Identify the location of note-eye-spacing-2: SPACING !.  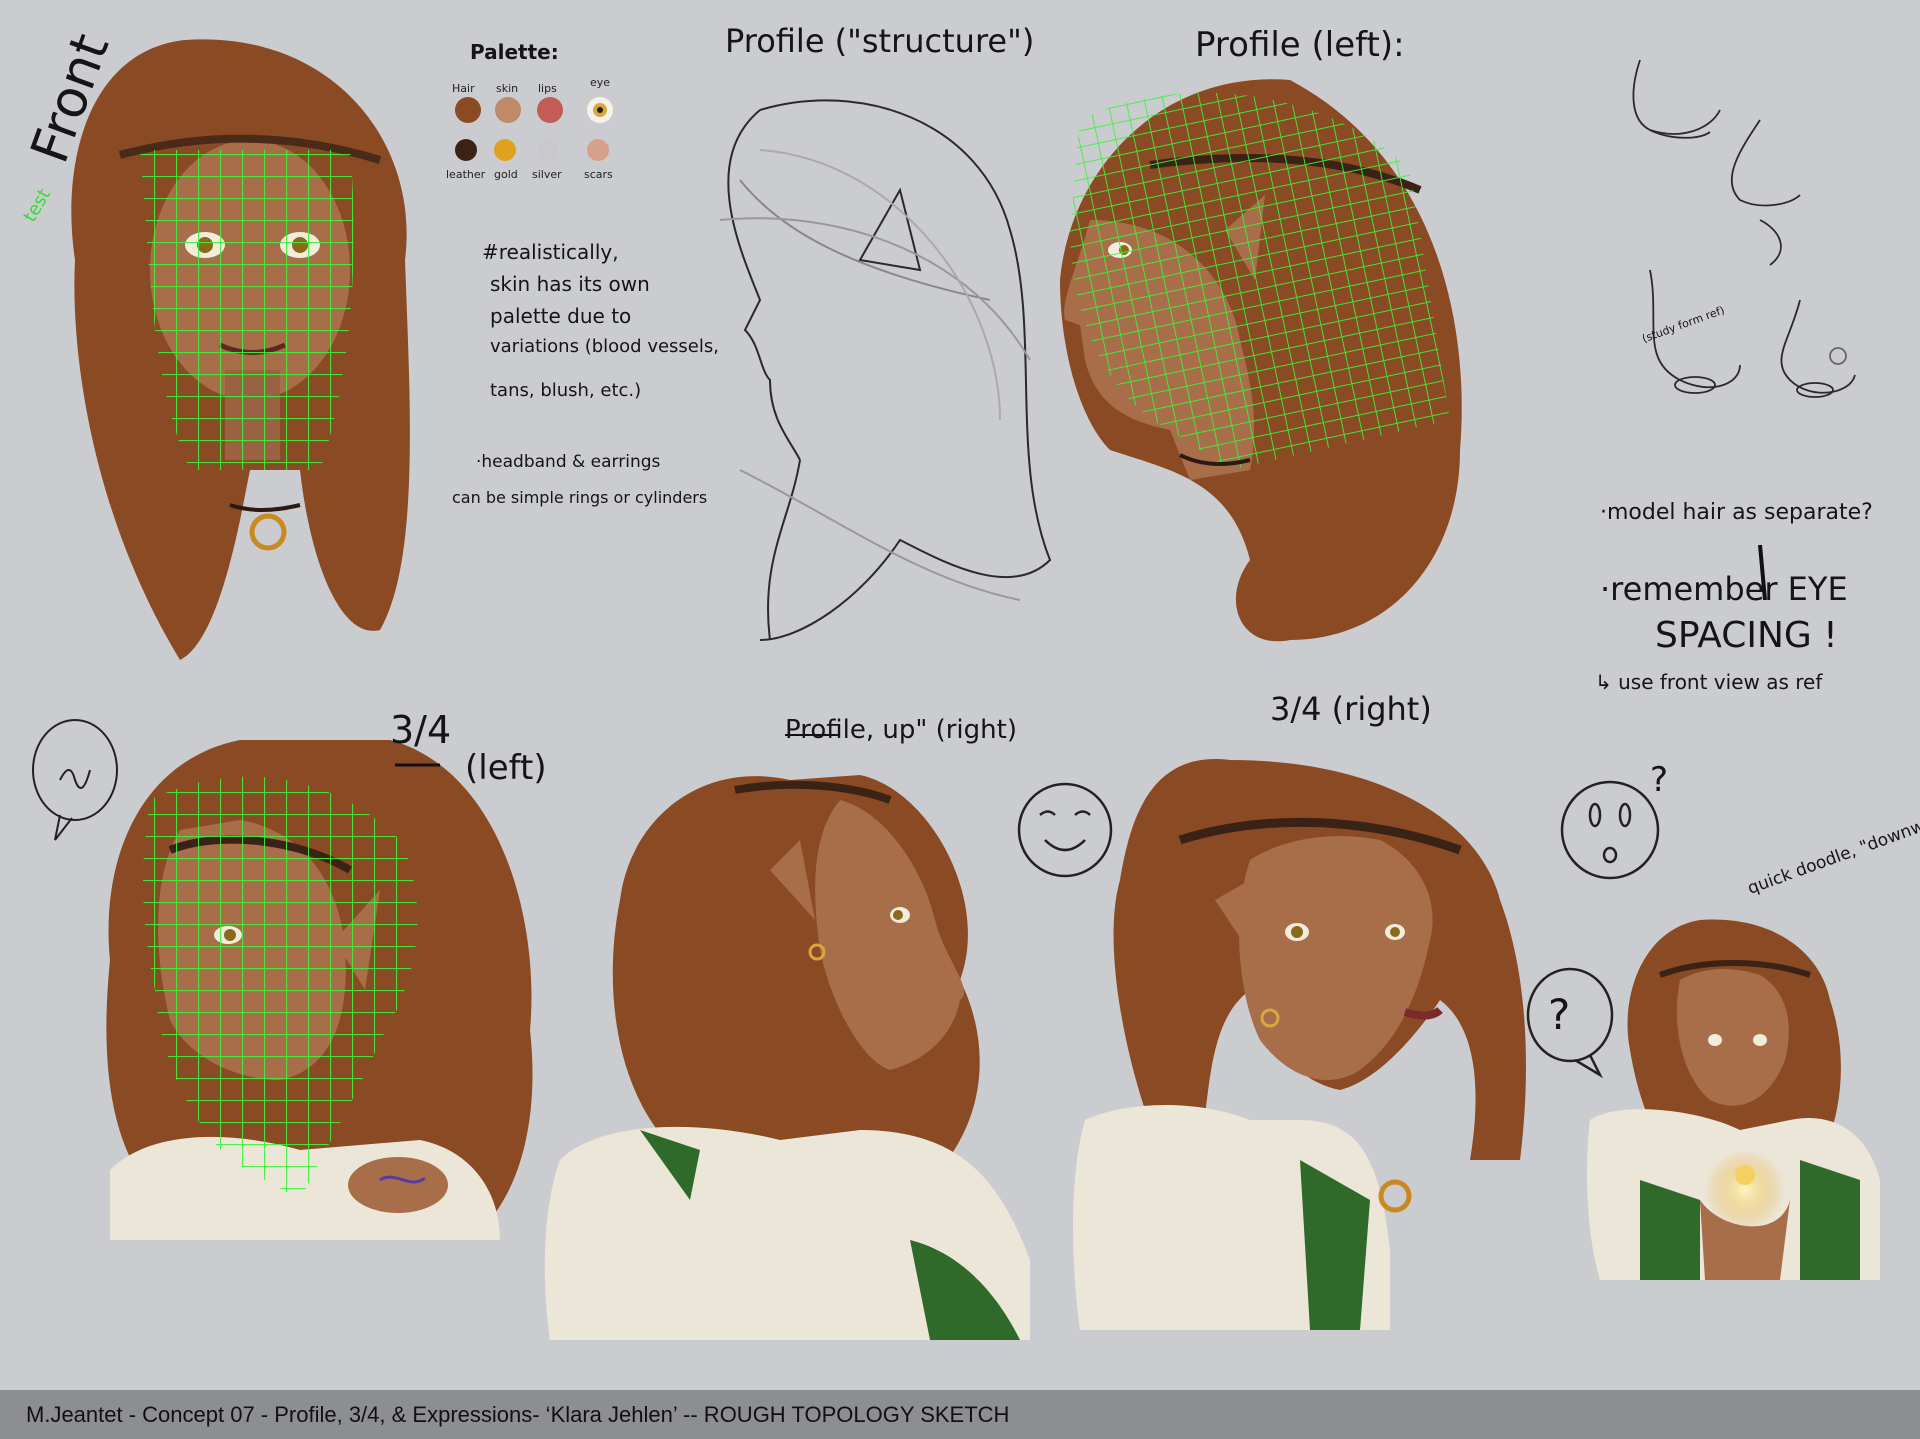
(1746, 635).